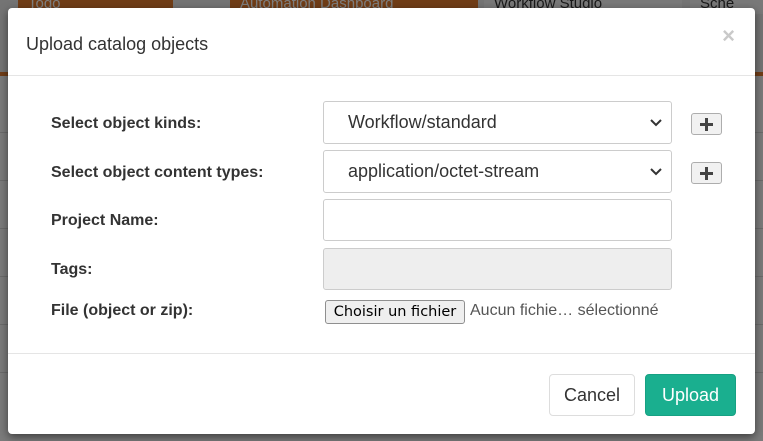 This screenshot has width=763, height=441. Describe the element at coordinates (122, 310) in the screenshot. I see `file-label: File (object or zip):` at that location.